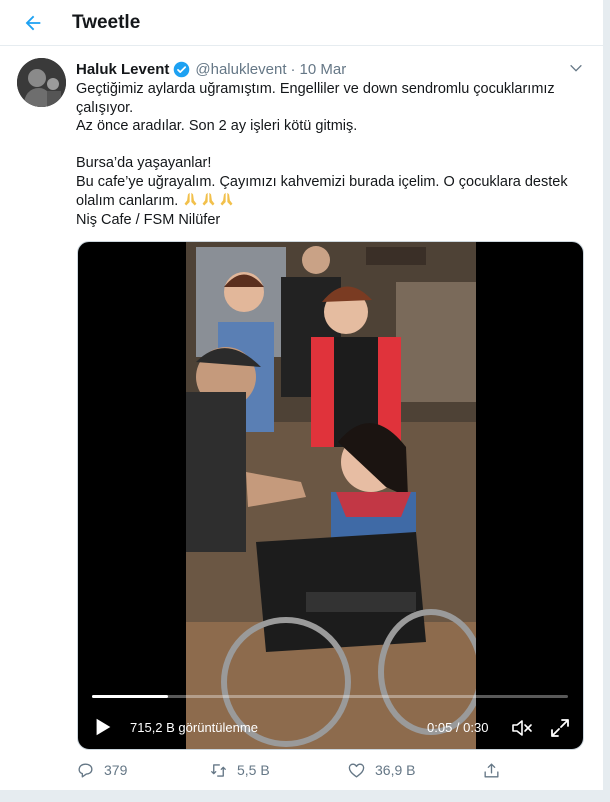  I want to click on user-handle: @haluklevent, so click(240, 69).